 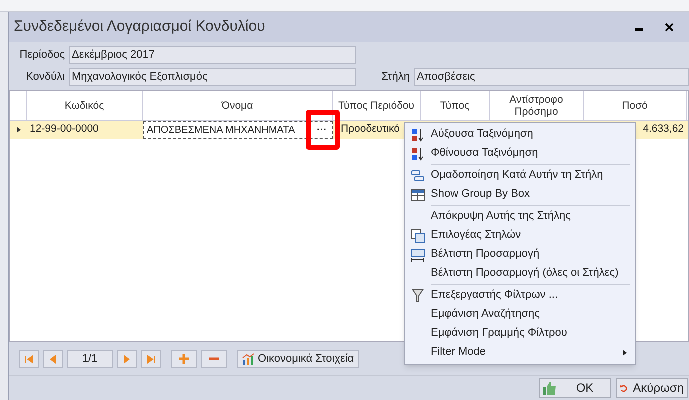 I want to click on filter-icon, so click(x=418, y=295).